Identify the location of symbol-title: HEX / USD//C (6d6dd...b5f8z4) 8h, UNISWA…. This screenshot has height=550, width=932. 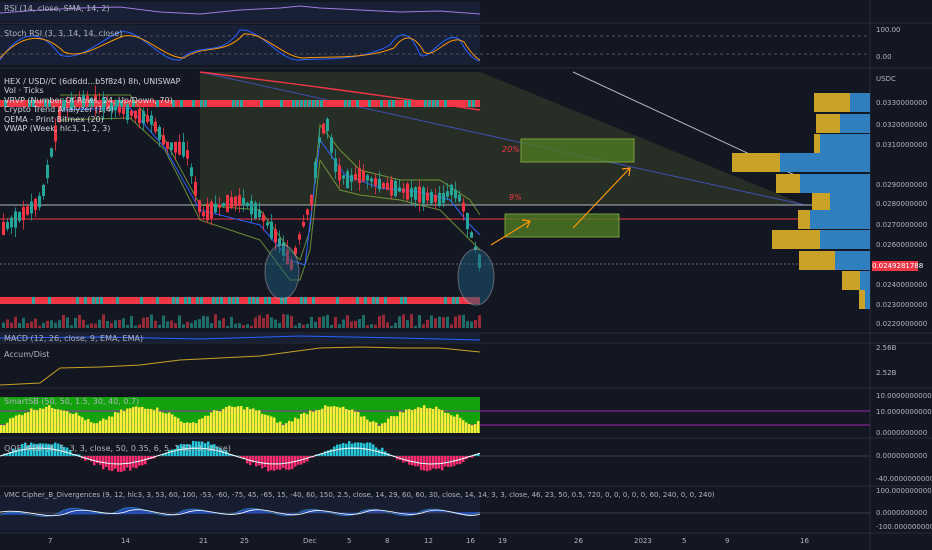
(92, 81).